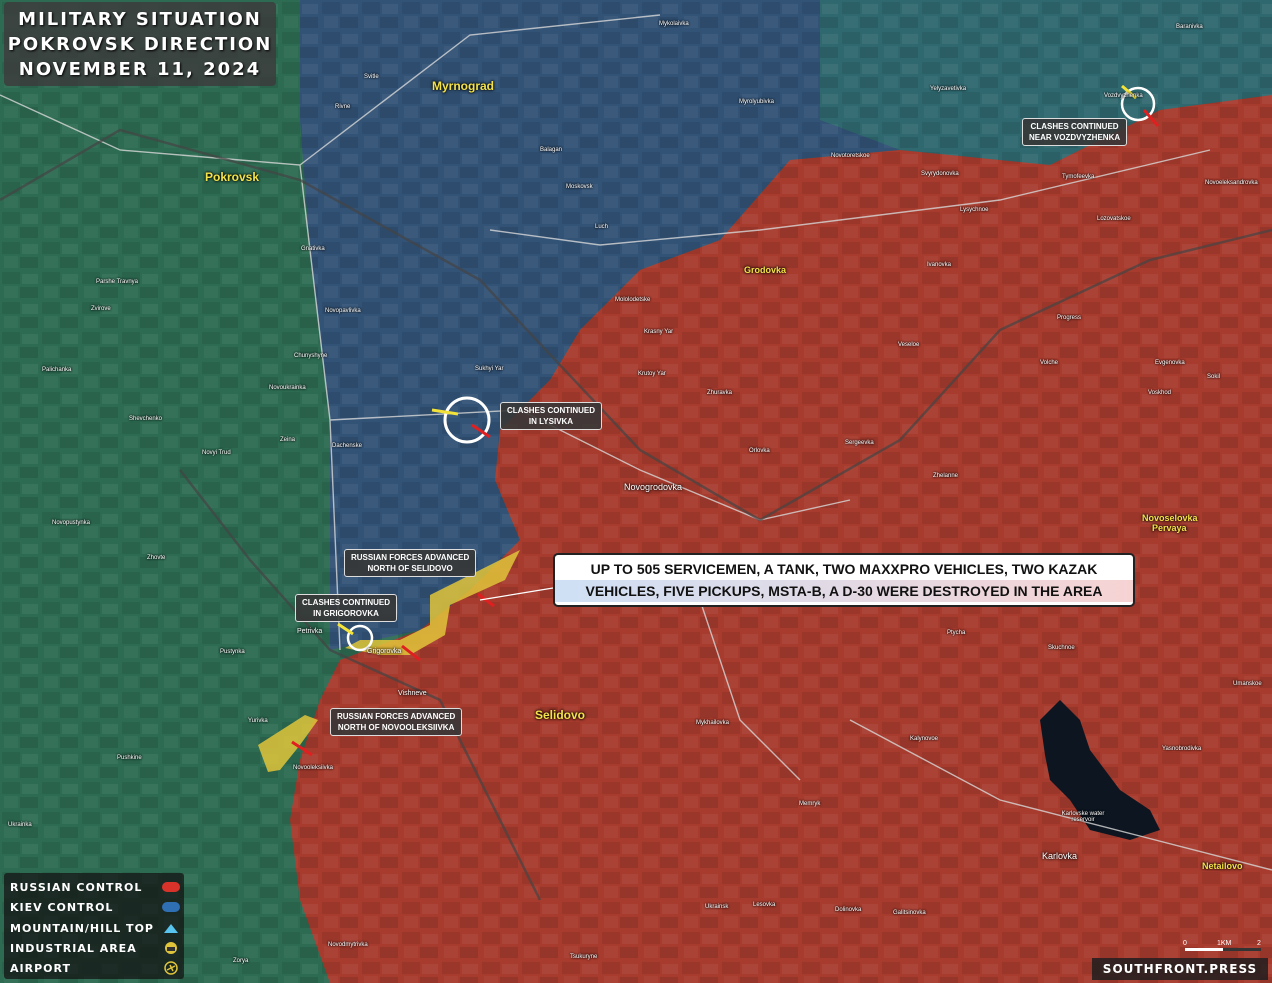  I want to click on town-label: Krutoy Yar, so click(652, 374).